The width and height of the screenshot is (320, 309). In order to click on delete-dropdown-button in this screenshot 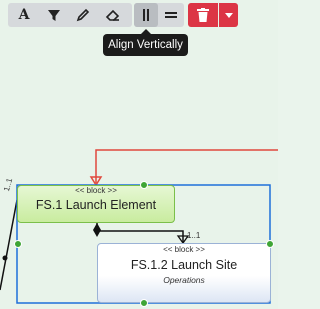, I will do `click(228, 15)`.